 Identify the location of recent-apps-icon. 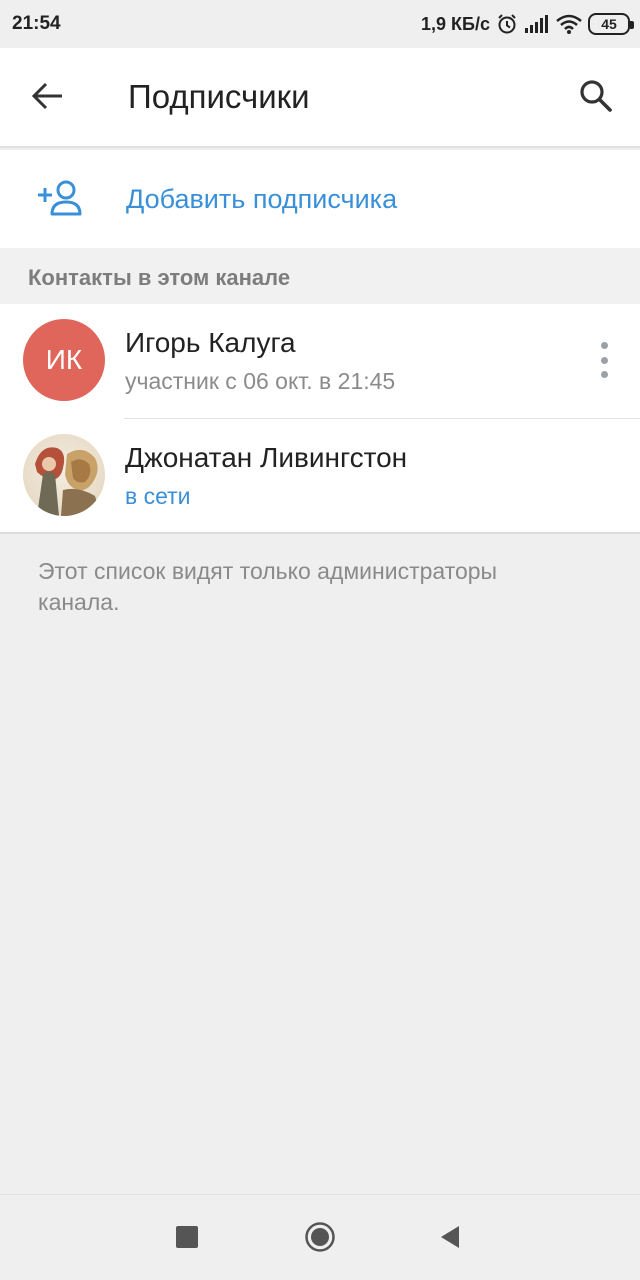
(187, 1239).